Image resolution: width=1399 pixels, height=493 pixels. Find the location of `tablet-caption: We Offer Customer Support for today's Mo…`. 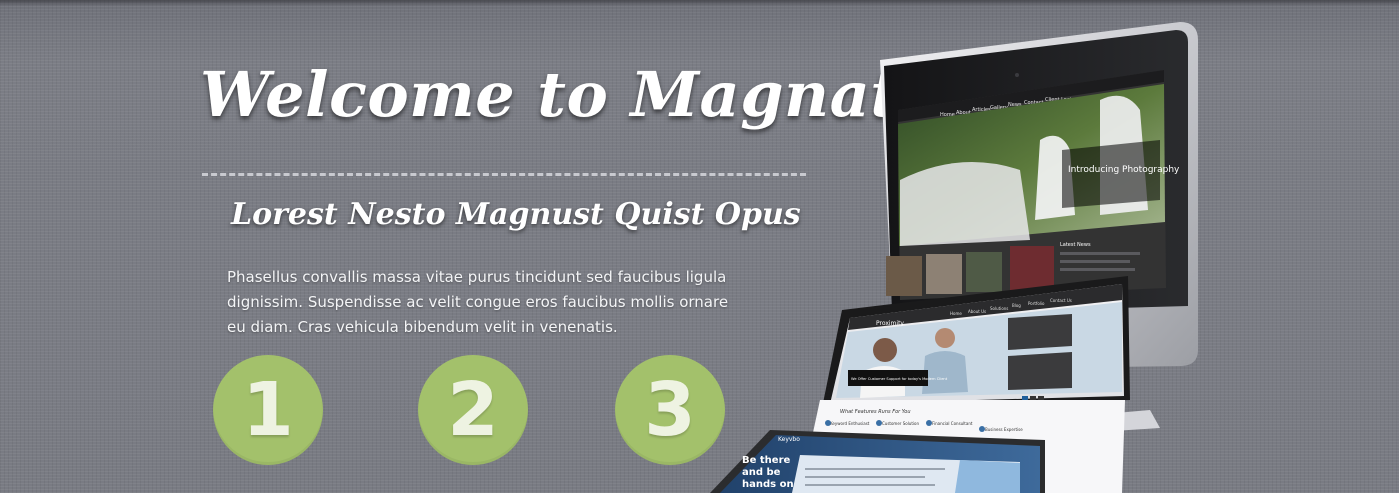

tablet-caption: We Offer Customer Support for today's Mo… is located at coordinates (899, 379).